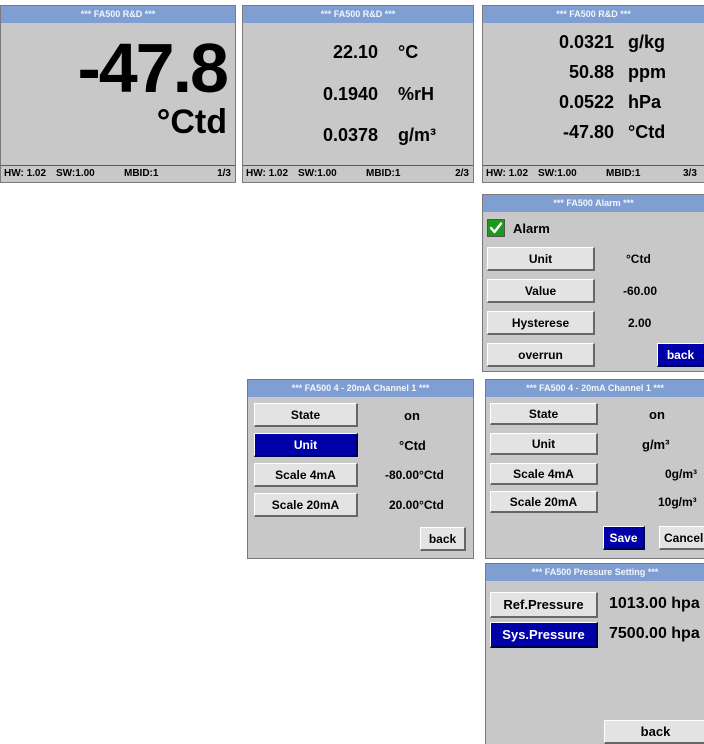 The image size is (704, 744). What do you see at coordinates (462, 173) in the screenshot?
I see `page-indicator: 2/3` at bounding box center [462, 173].